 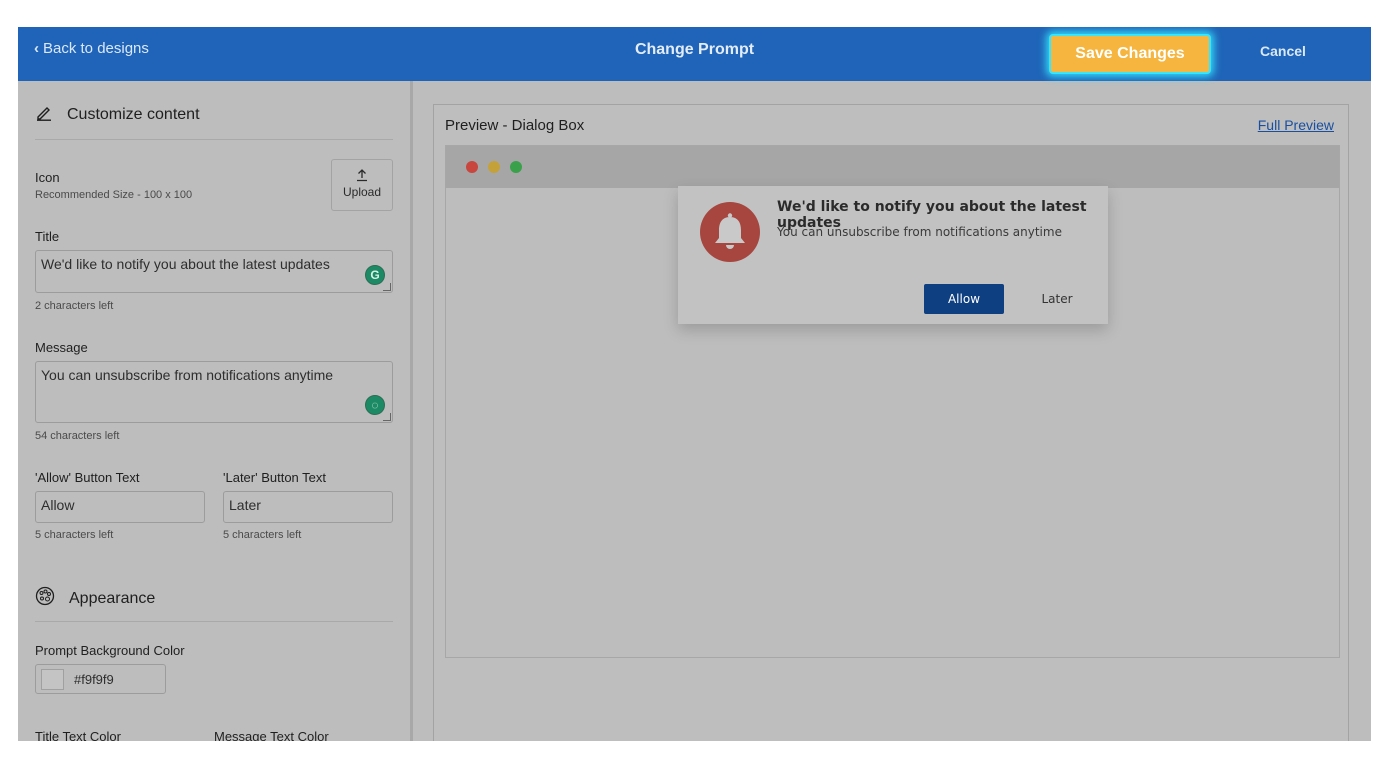 I want to click on icon-size-hint: Recommended Size - 100 x 100, so click(x=114, y=195).